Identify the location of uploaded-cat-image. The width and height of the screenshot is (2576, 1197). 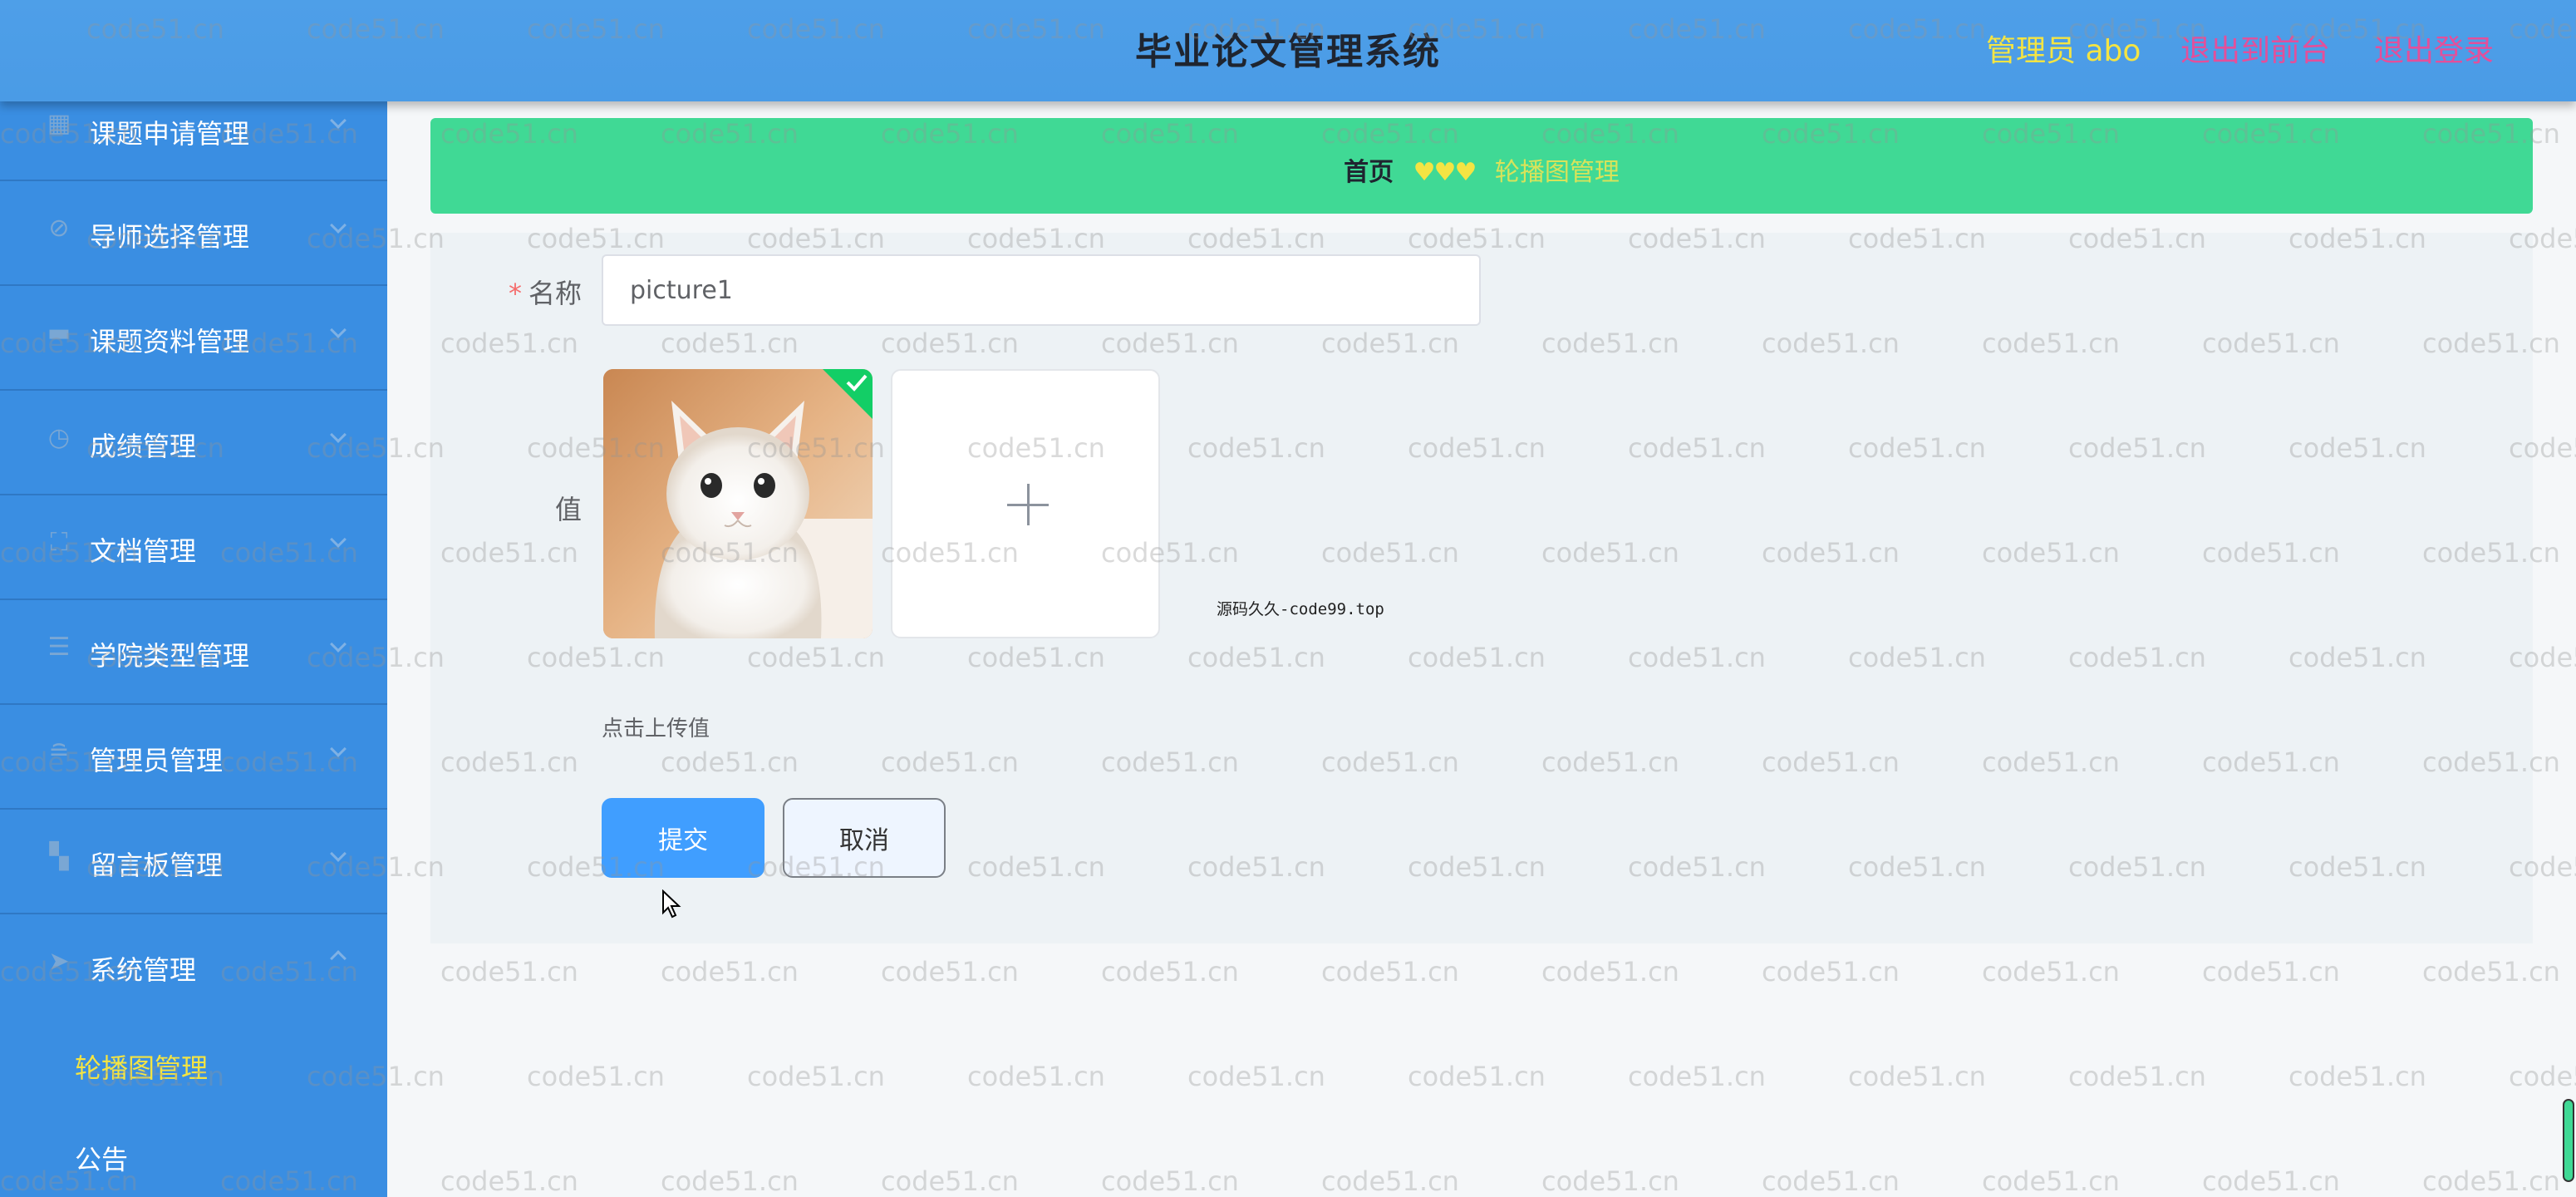
(738, 503).